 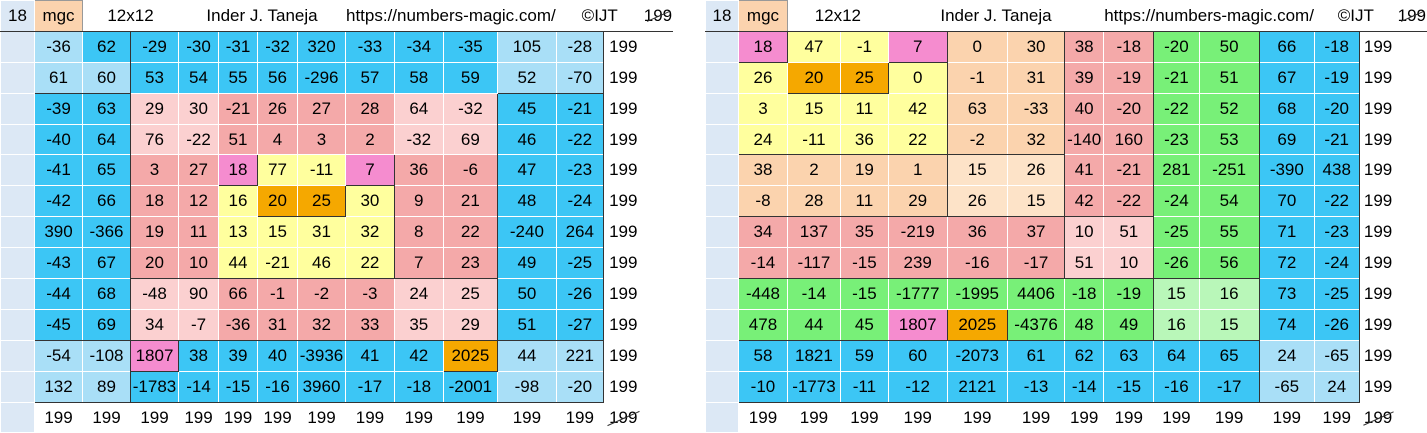 I want to click on table-row: 478 44 45 1807 2025 -4376 48 49 16 15 74 -26 199, so click(x=1066, y=324).